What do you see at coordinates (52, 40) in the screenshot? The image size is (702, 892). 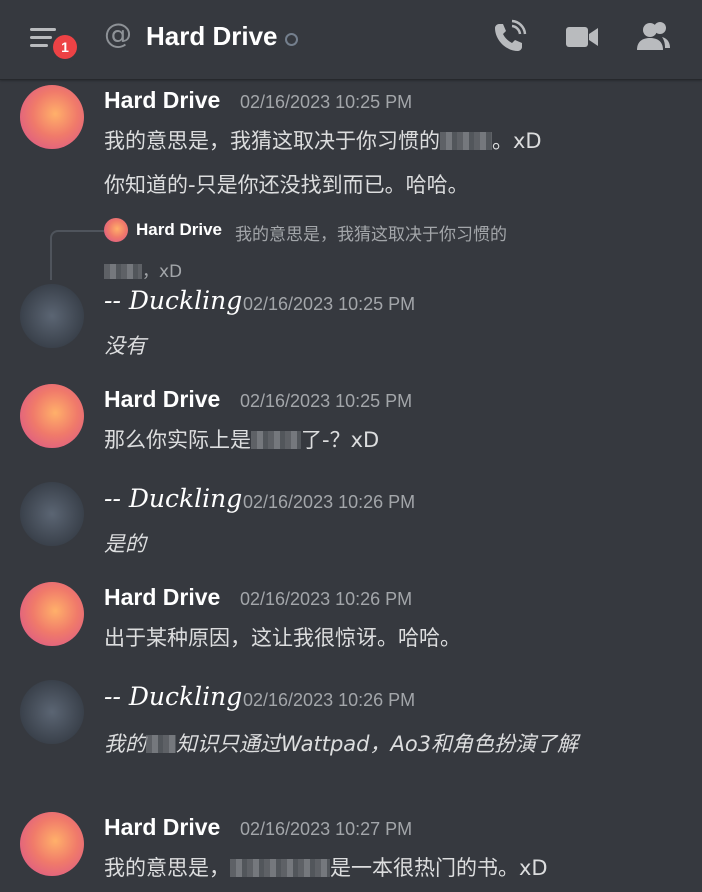 I see `hamburger-menu-icon: 1` at bounding box center [52, 40].